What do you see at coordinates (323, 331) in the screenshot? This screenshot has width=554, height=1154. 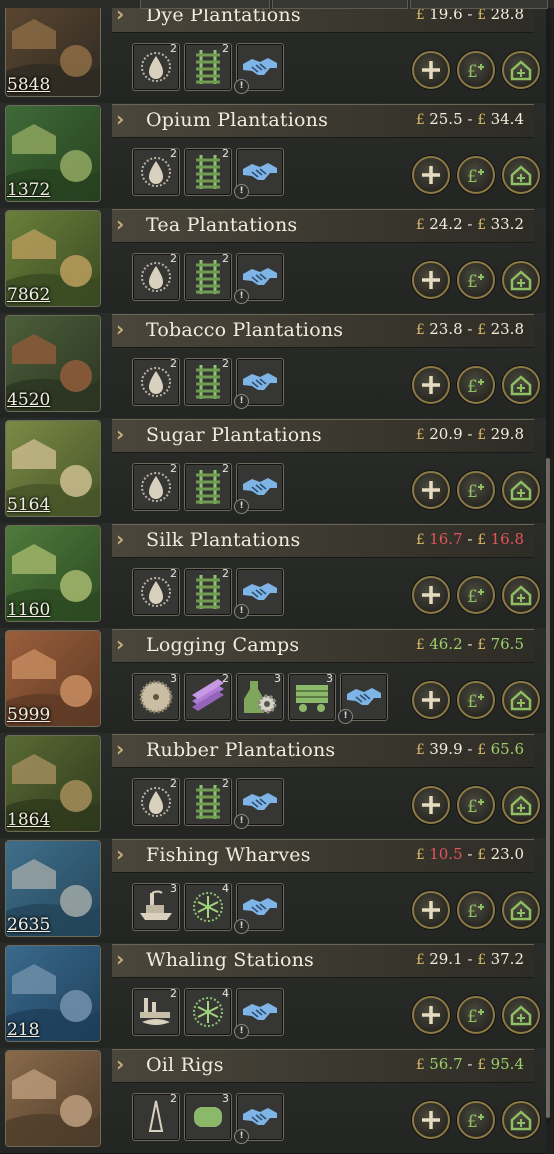 I see `building-header: › Tobacco Plantations £ 23.8 - £ 23.8` at bounding box center [323, 331].